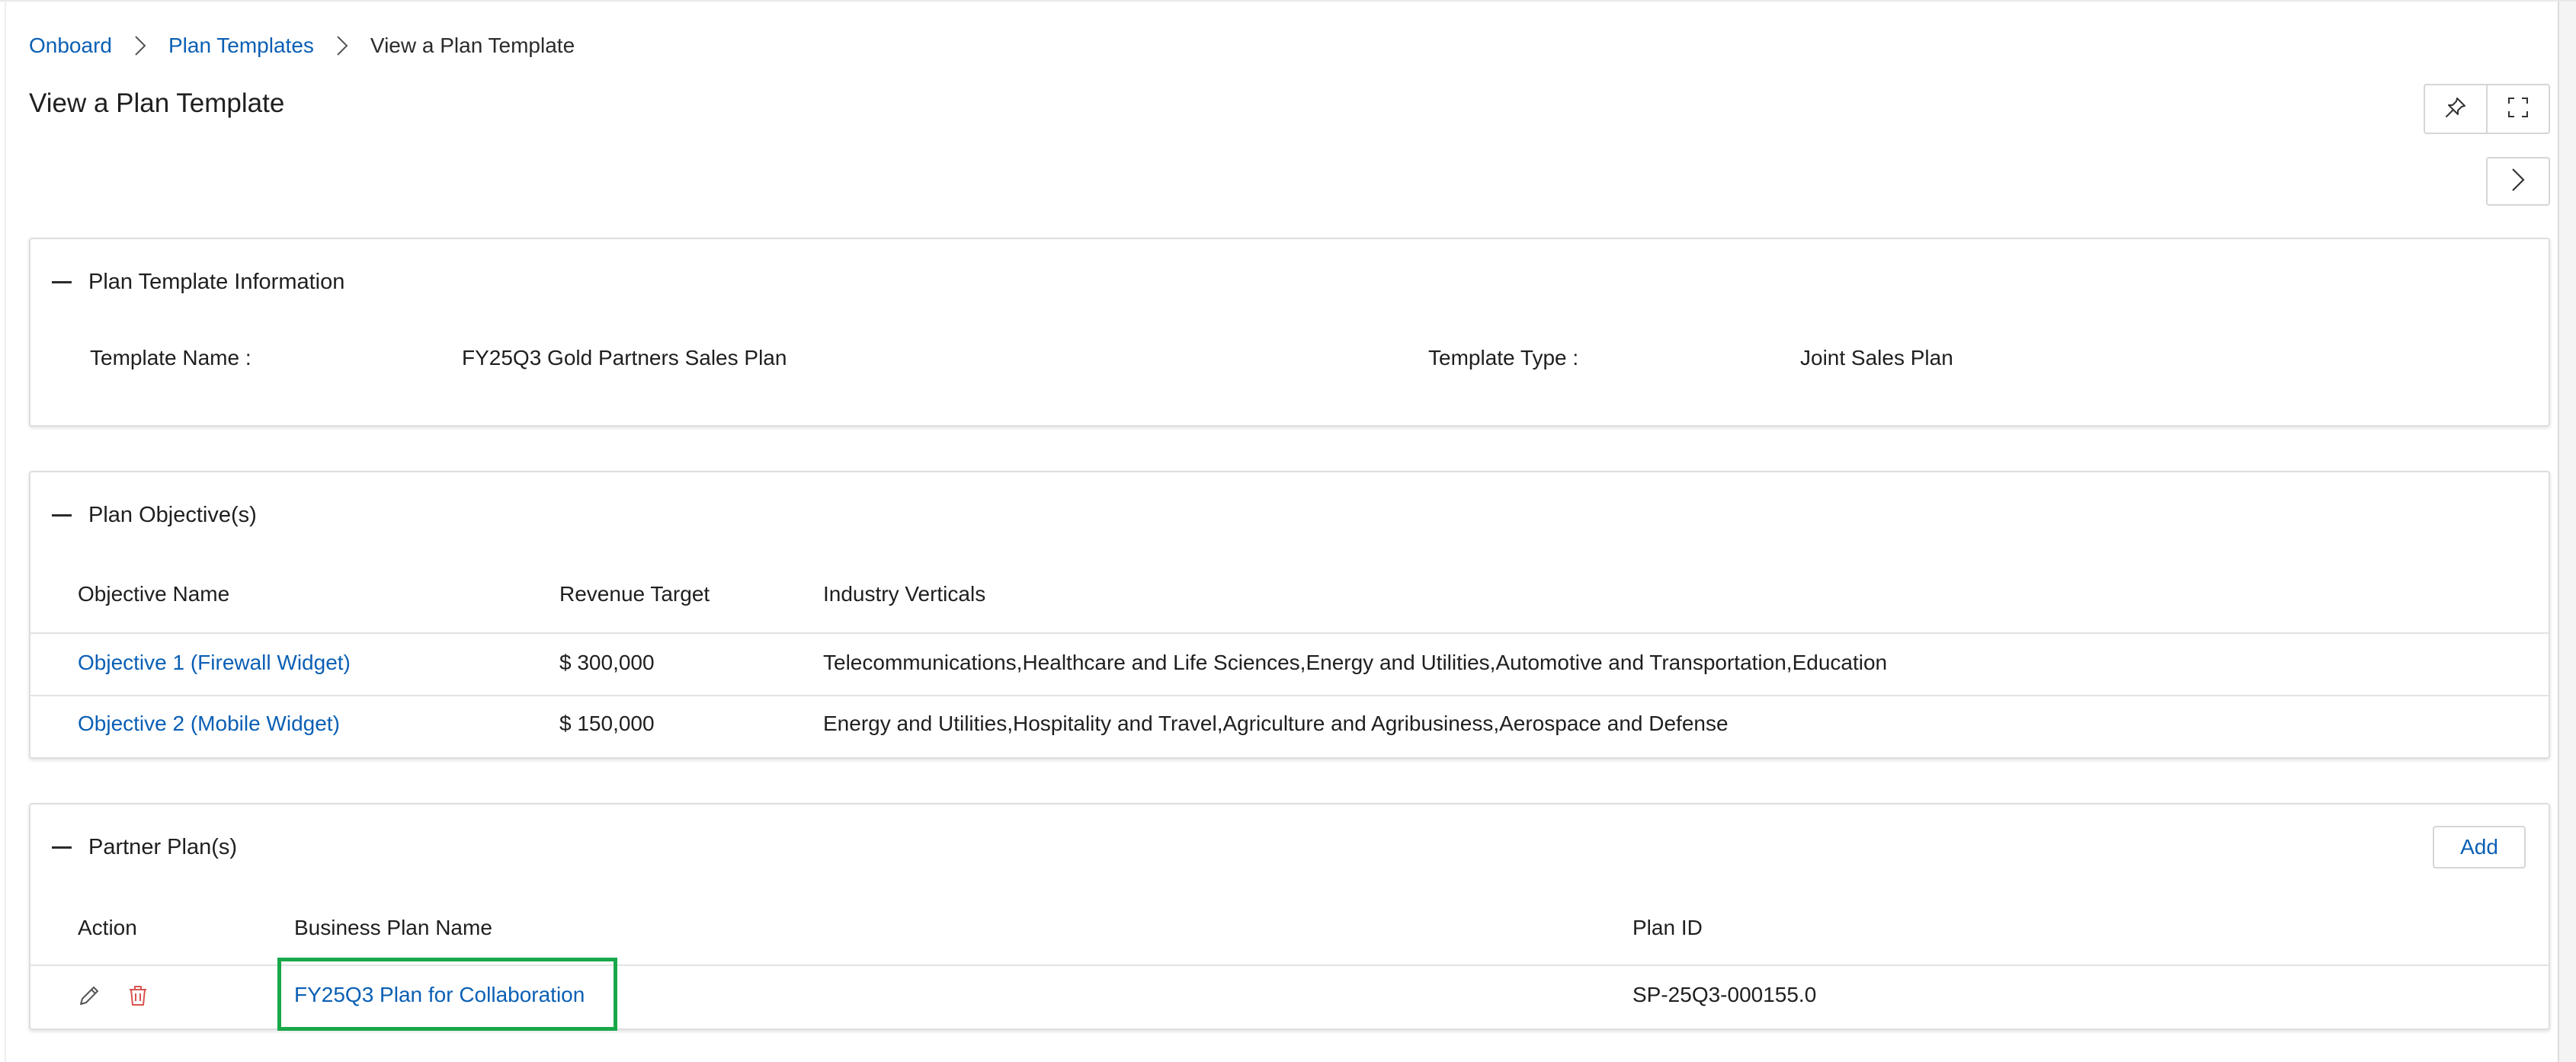 This screenshot has height=1062, width=2576. Describe the element at coordinates (393, 928) in the screenshot. I see `column-header-business-plan-name: Business Plan Name` at that location.